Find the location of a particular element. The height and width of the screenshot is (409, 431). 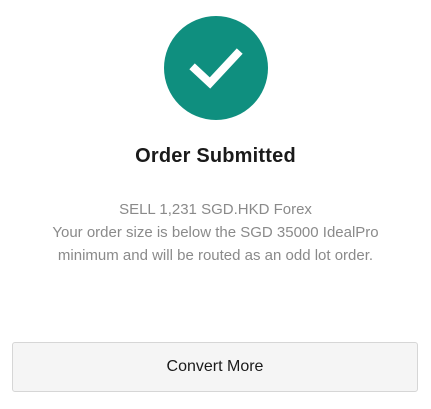

success-badge is located at coordinates (216, 68).